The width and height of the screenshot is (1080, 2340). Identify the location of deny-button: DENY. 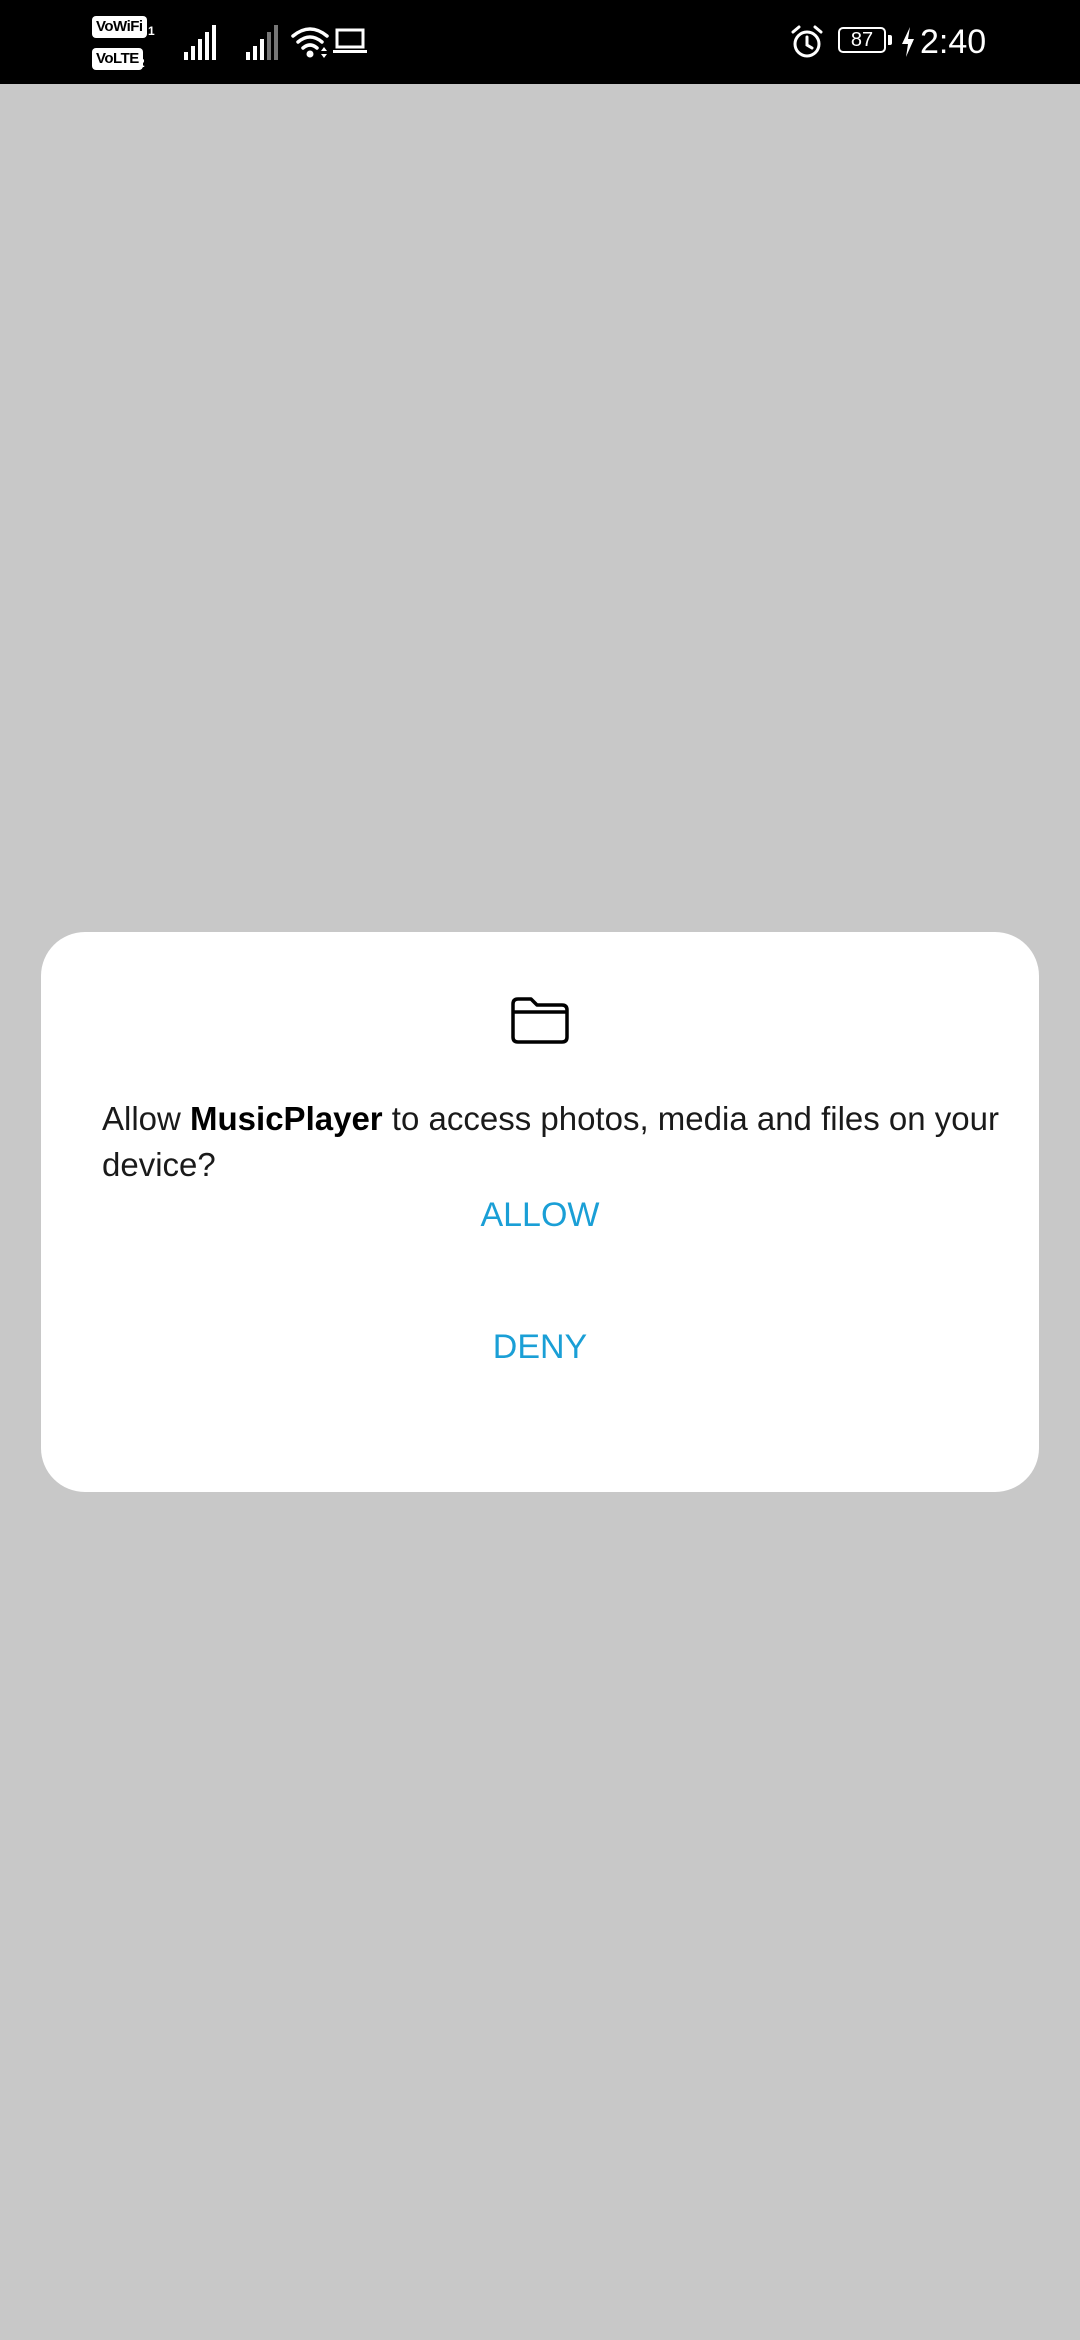
(540, 1347).